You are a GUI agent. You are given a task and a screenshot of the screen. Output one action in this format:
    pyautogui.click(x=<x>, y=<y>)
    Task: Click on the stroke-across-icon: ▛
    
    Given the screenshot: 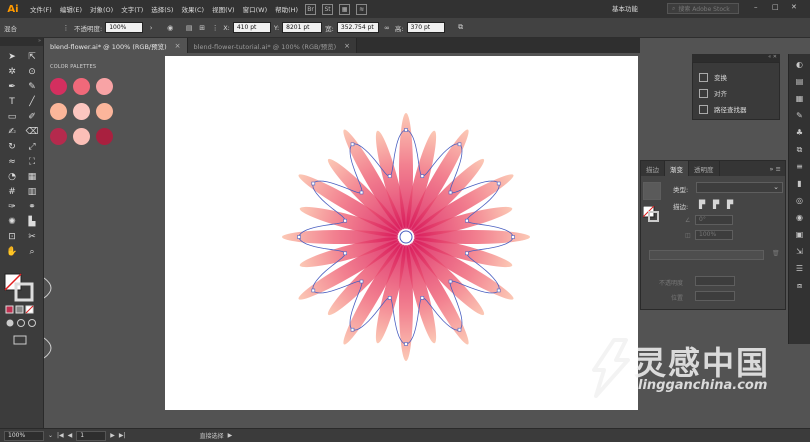 What is the action you would take?
    pyautogui.click(x=730, y=204)
    